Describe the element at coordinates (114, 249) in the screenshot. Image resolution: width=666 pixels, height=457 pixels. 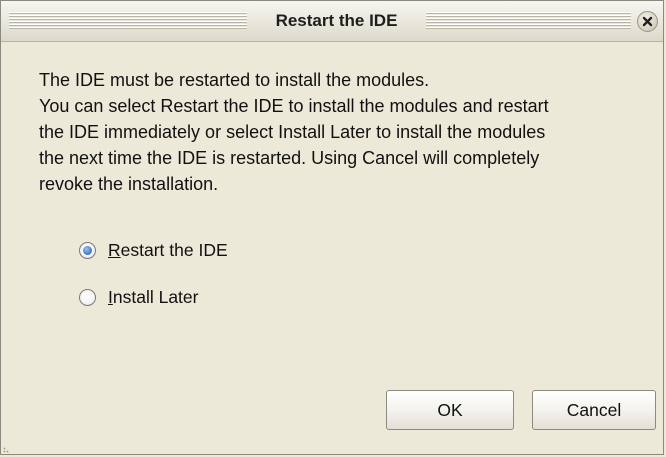
I see `mnemonic-r: R` at that location.